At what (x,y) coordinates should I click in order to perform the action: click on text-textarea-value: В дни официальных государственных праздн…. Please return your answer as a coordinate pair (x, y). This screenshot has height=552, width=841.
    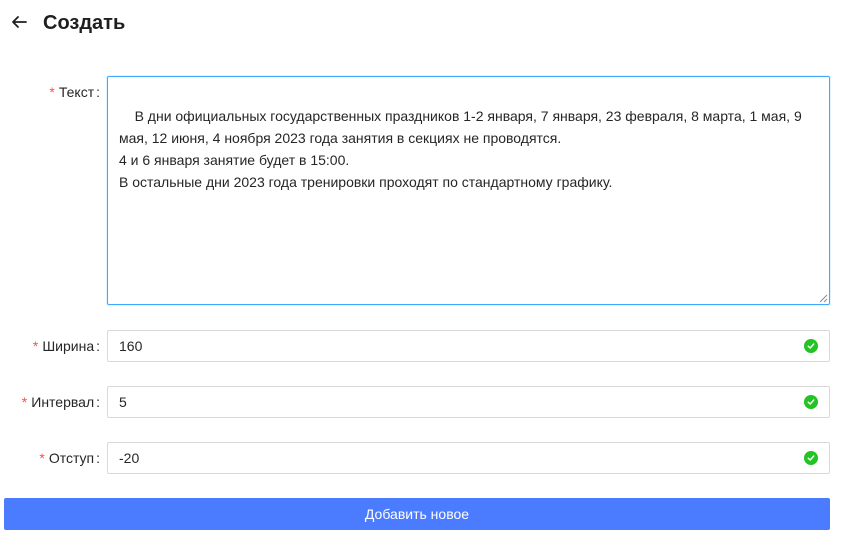
    Looking at the image, I should click on (460, 149).